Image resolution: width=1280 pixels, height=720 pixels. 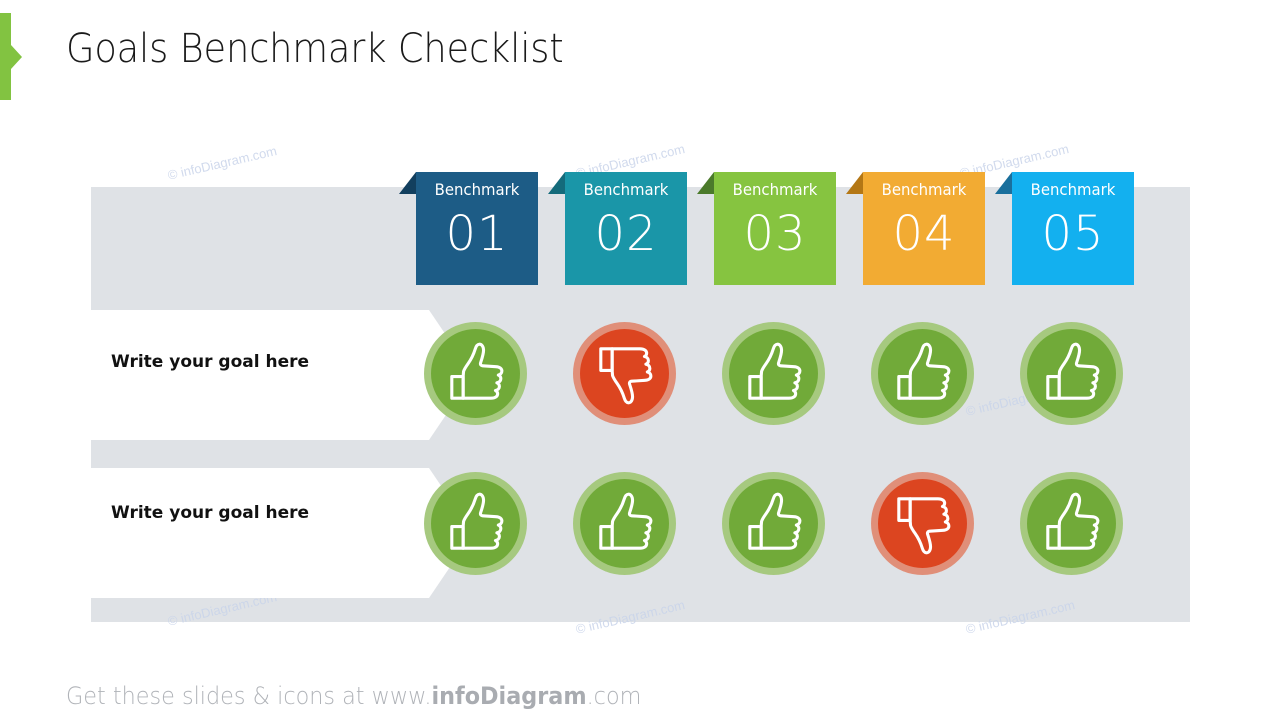 What do you see at coordinates (5, 56) in the screenshot?
I see `title-accent-bar` at bounding box center [5, 56].